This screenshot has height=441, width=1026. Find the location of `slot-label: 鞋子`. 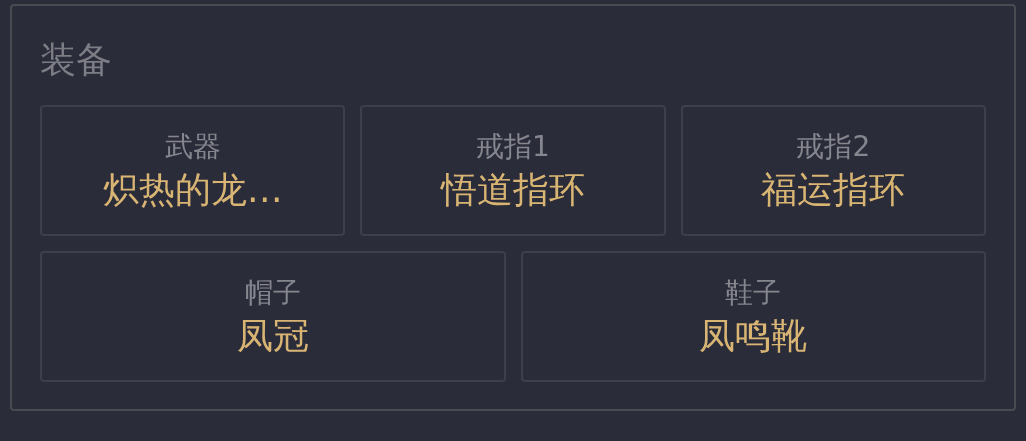

slot-label: 鞋子 is located at coordinates (753, 292).